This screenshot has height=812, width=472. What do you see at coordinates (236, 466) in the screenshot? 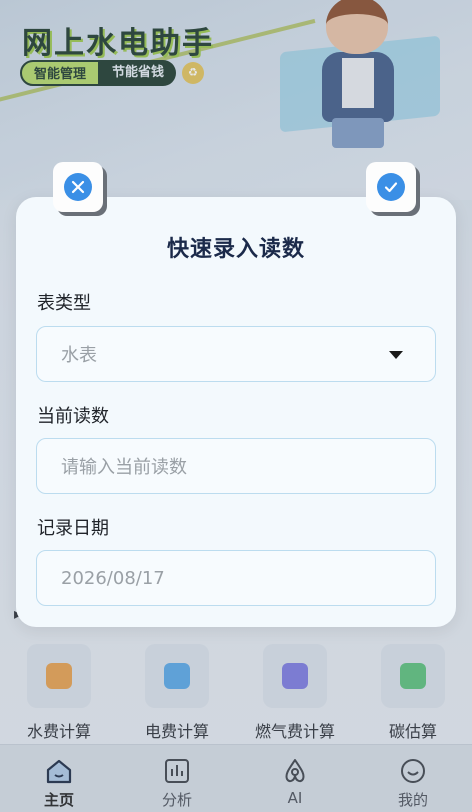
I see `reading-input: 请输入当前读数` at bounding box center [236, 466].